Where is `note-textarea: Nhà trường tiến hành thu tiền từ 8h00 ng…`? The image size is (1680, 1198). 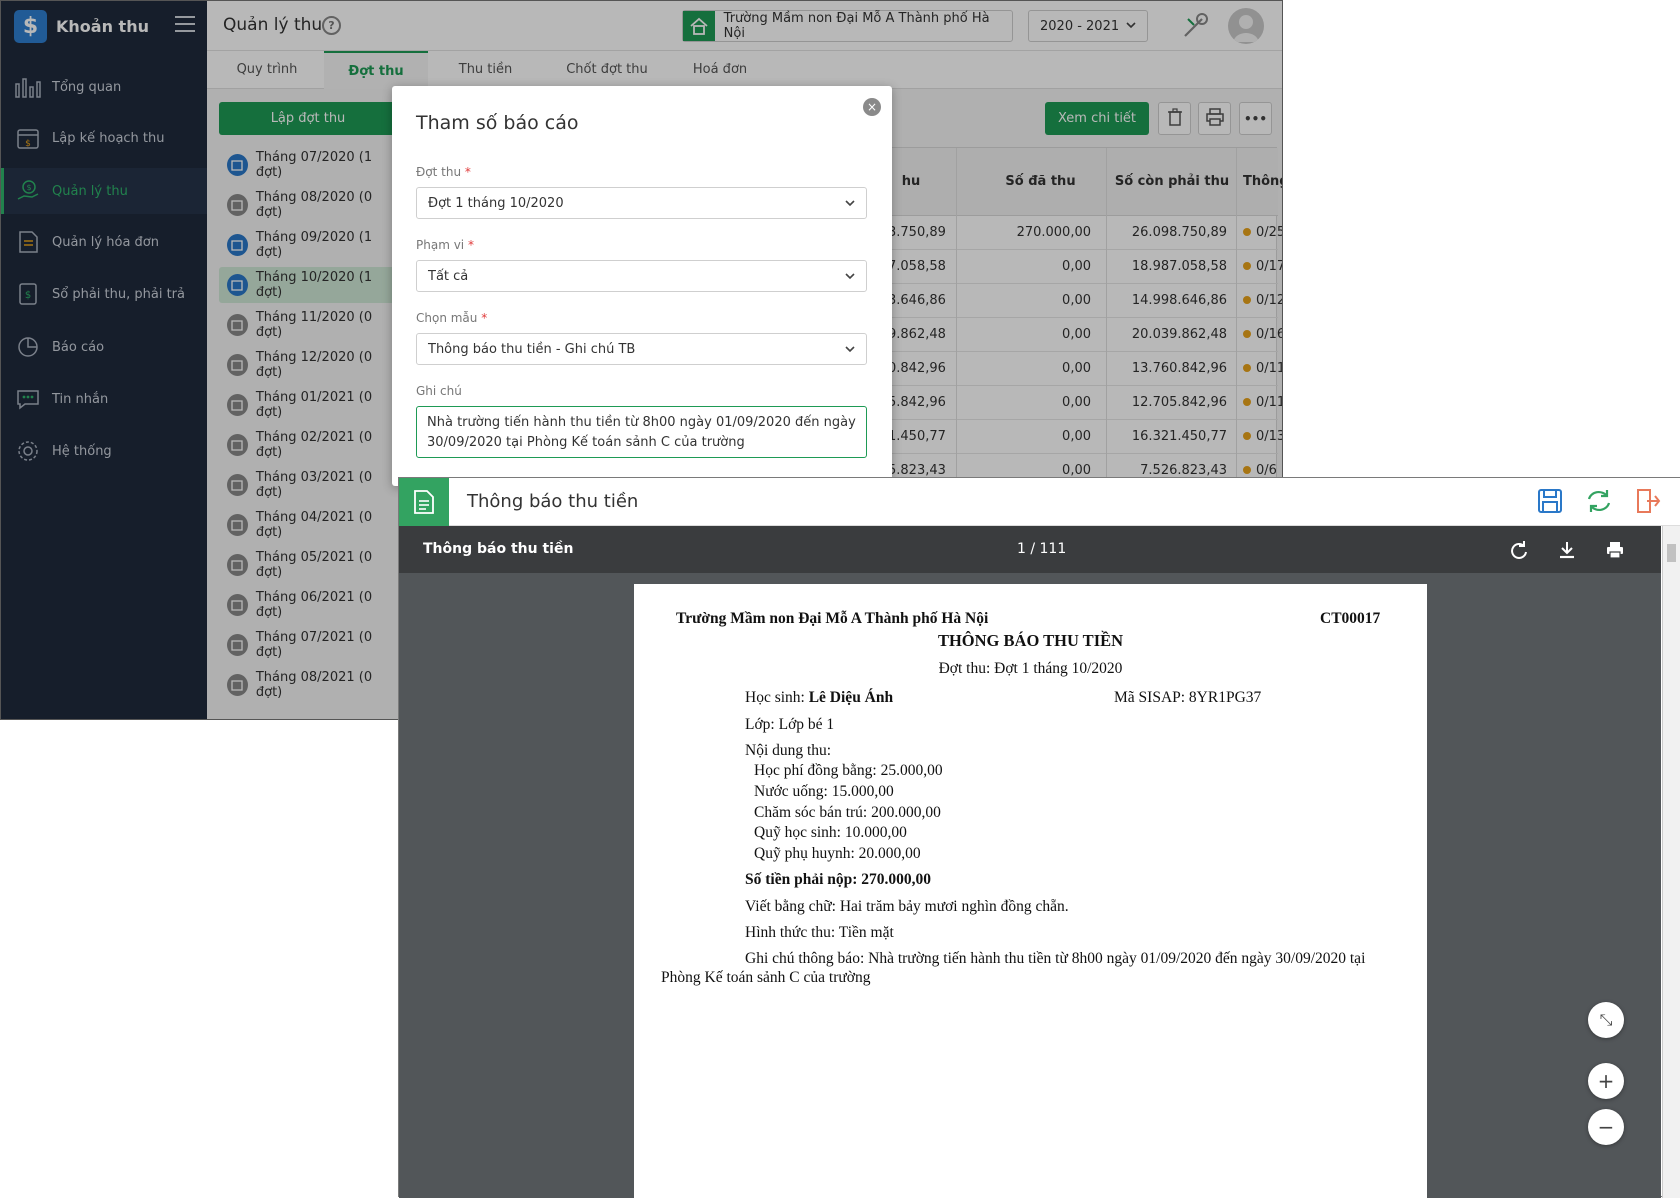 note-textarea: Nhà trường tiến hành thu tiền từ 8h00 ng… is located at coordinates (641, 432).